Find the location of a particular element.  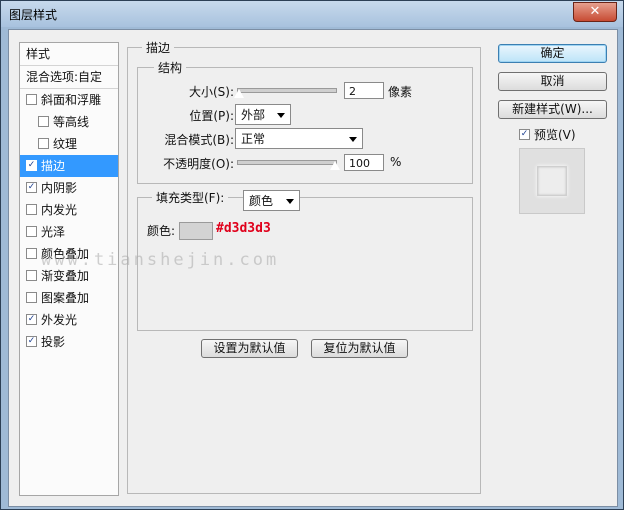

fill-type-select: 颜色 is located at coordinates (271, 200).